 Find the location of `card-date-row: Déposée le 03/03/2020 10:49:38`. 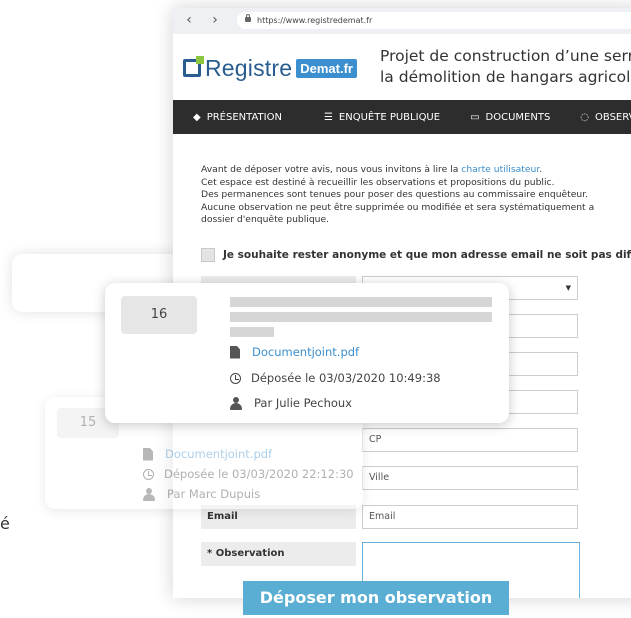

card-date-row: Déposée le 03/03/2020 10:49:38 is located at coordinates (335, 378).